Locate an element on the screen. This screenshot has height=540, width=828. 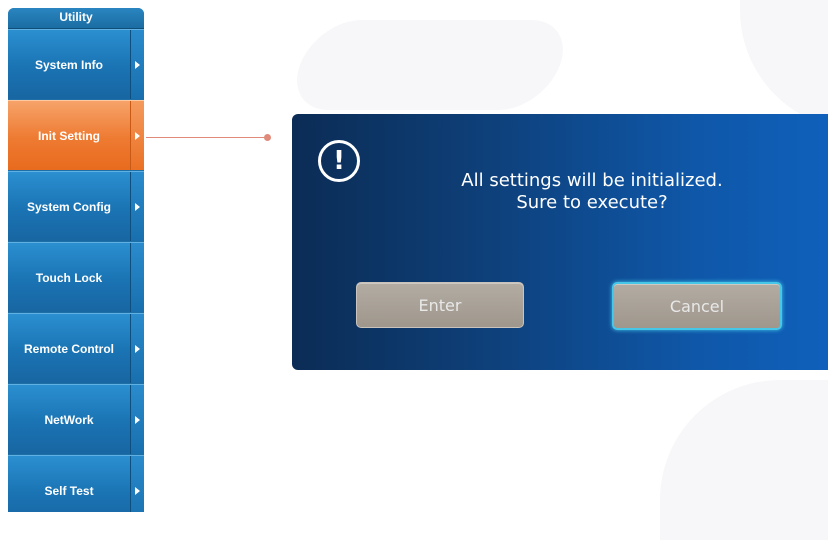
menu-item-label: Init Setting is located at coordinates (69, 135).